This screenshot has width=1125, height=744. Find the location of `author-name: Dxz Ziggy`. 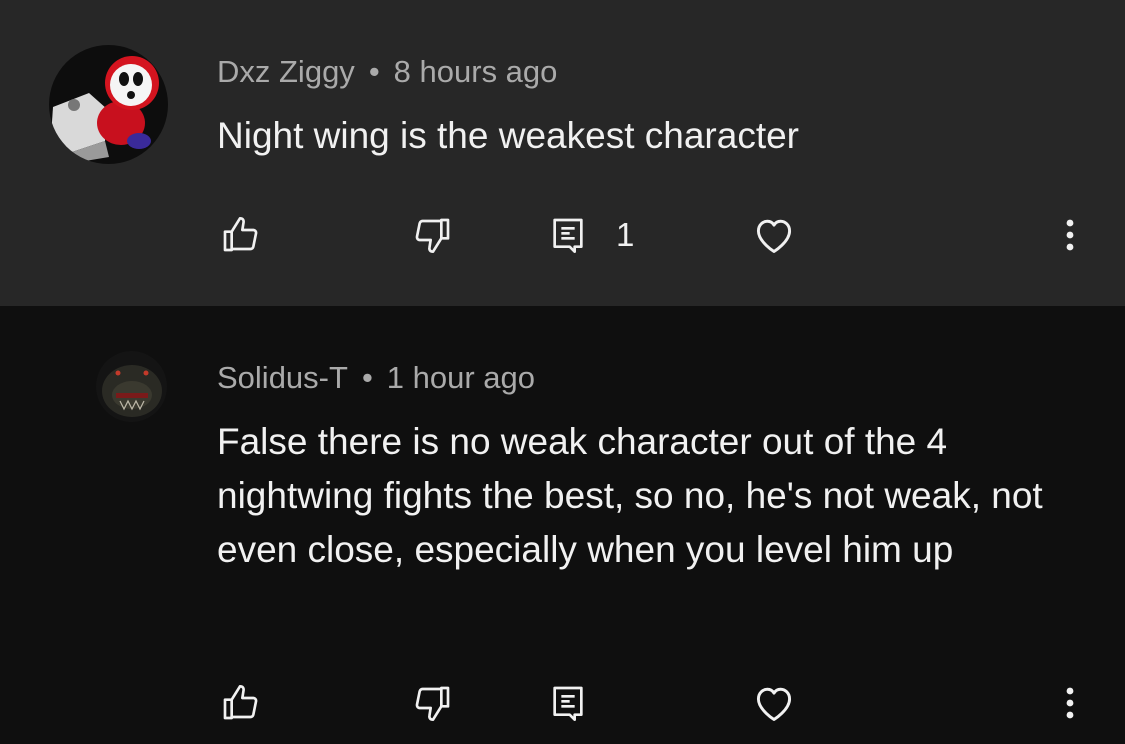

author-name: Dxz Ziggy is located at coordinates (286, 71).